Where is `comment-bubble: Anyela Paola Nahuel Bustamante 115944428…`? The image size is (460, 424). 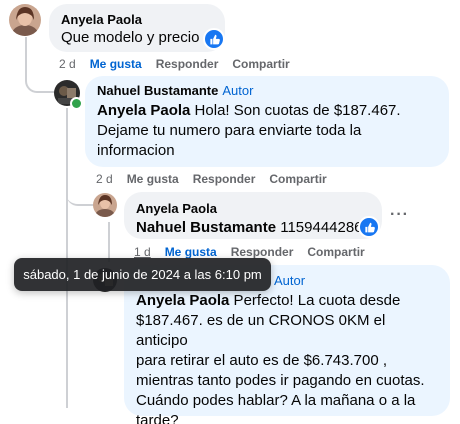 comment-bubble: Anyela Paola Nahuel Bustamante 115944428… is located at coordinates (253, 215).